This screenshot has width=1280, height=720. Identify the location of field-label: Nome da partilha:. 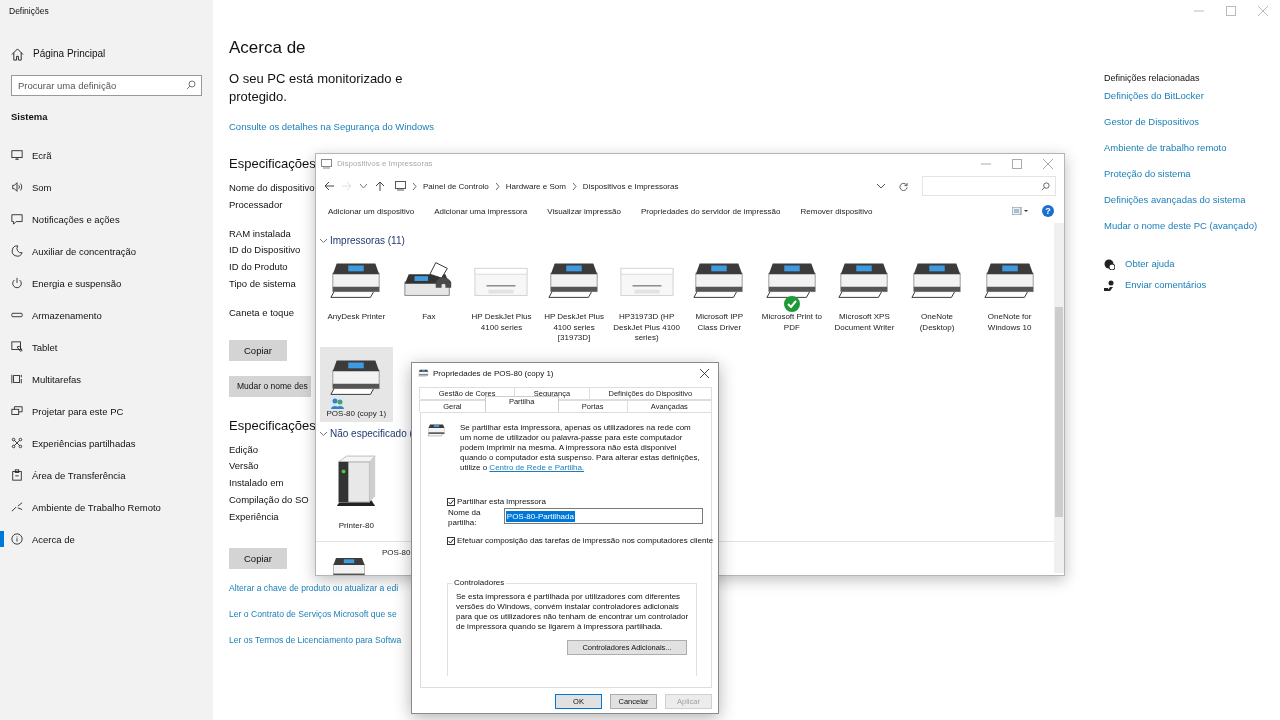
(465, 518).